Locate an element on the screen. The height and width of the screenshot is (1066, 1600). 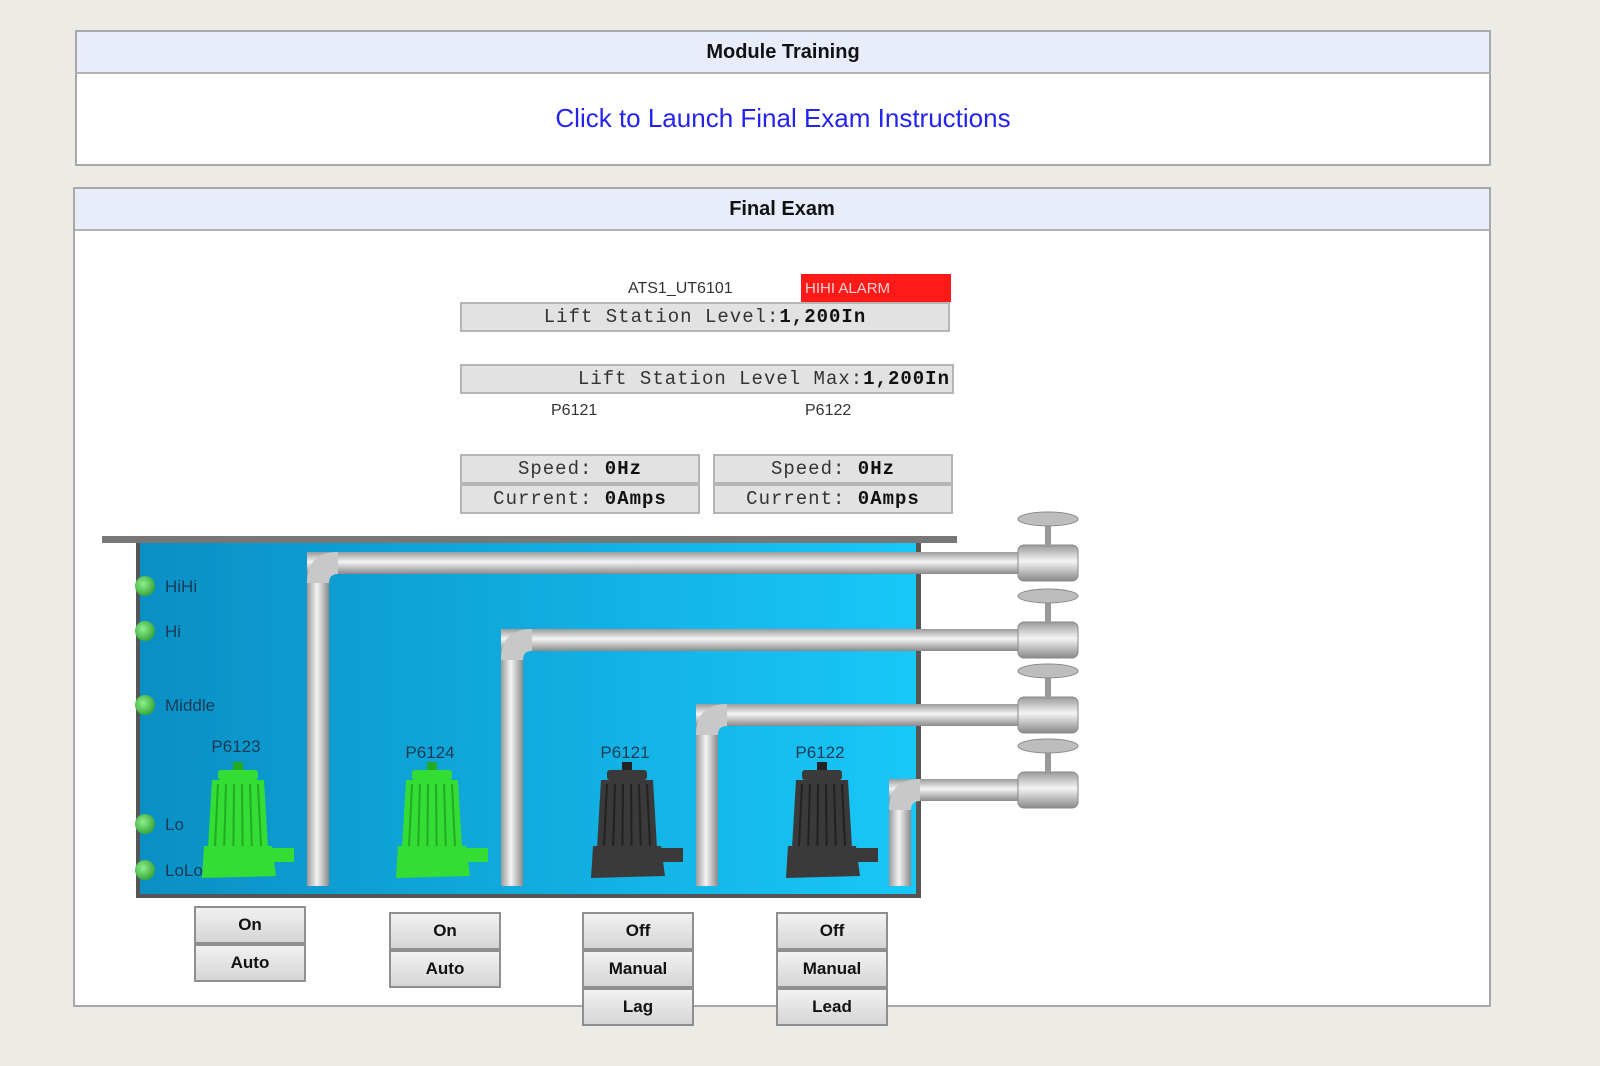
pump-name-label: P6121 is located at coordinates (624, 752).